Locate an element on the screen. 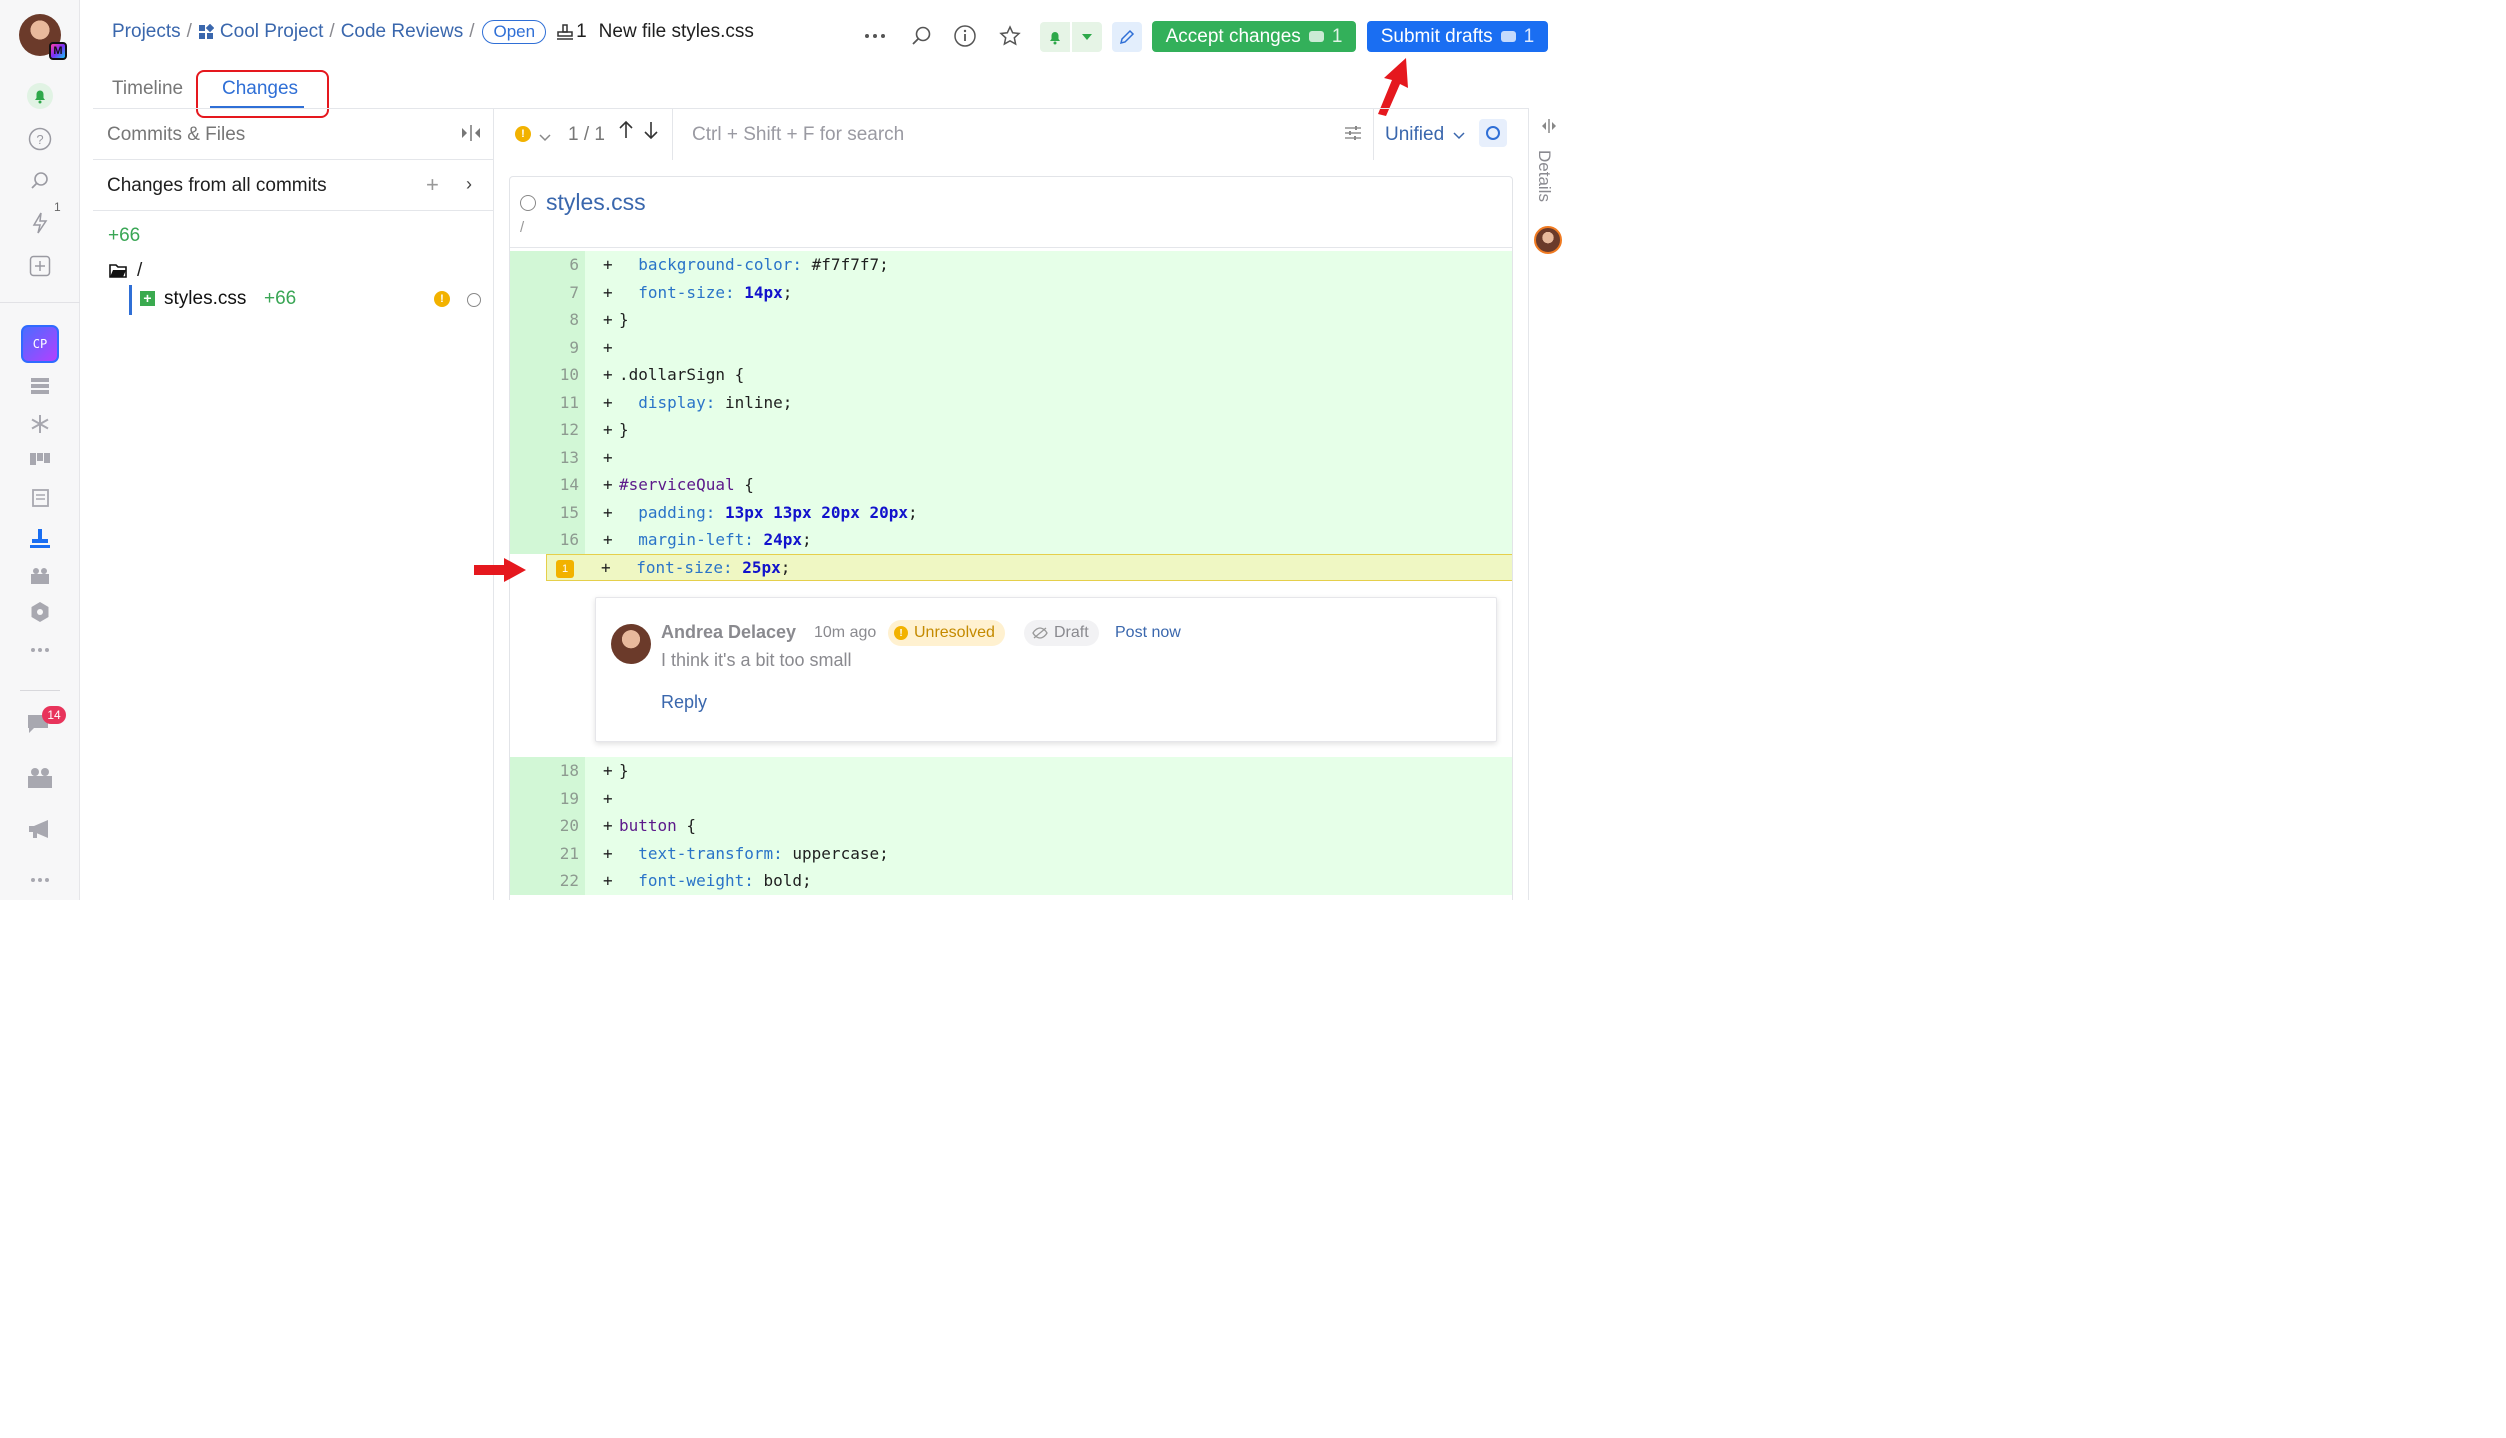 This screenshot has width=2506, height=1438. more-bottom-icon is located at coordinates (40, 880).